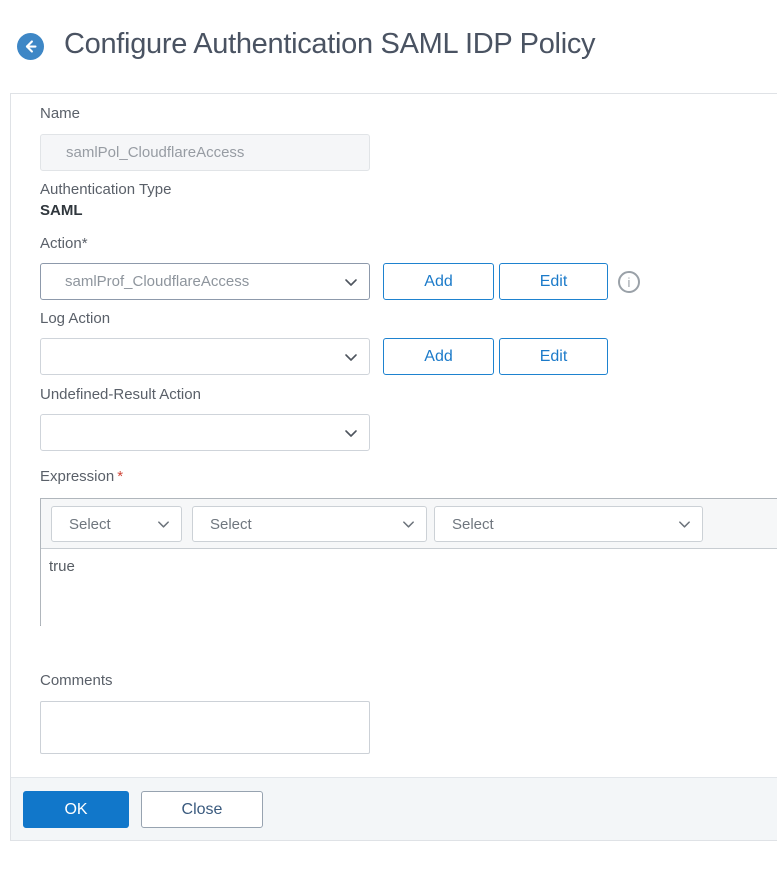  Describe the element at coordinates (438, 356) in the screenshot. I see `log-action-add-button: Add` at that location.